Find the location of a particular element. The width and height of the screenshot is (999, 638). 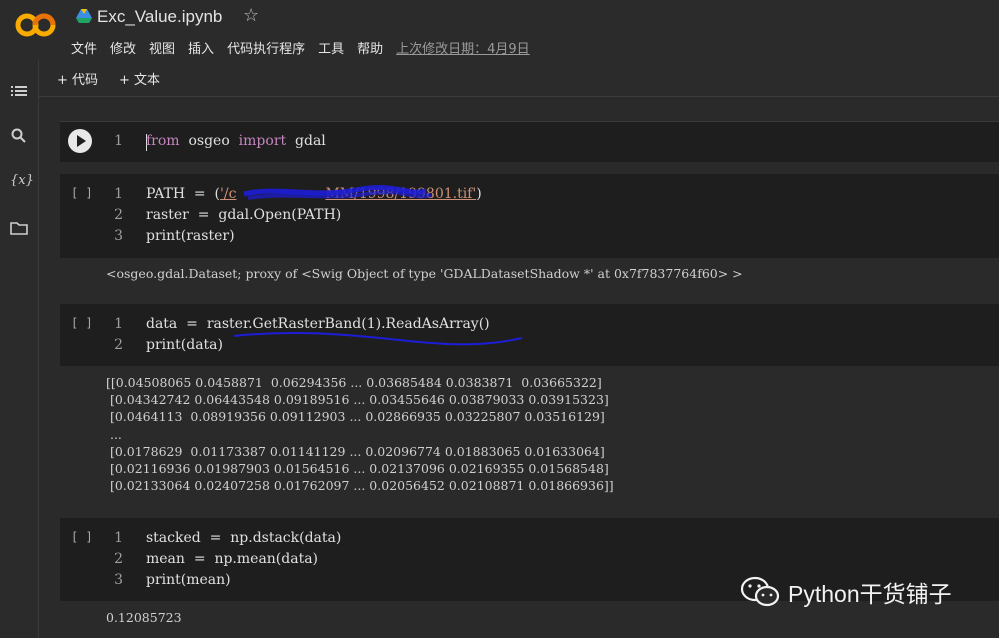

code-line: print(raster) is located at coordinates (190, 236).